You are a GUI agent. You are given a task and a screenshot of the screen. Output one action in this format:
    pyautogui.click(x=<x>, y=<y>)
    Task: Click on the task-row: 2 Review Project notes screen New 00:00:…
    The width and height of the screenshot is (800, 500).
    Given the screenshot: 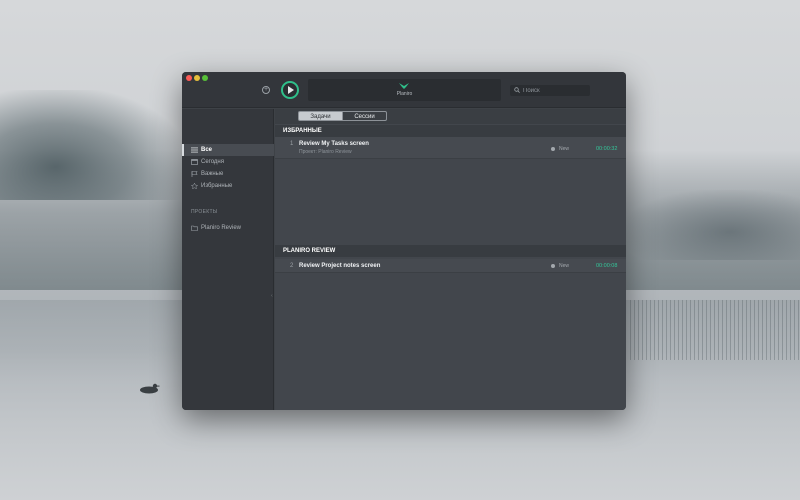 What is the action you would take?
    pyautogui.click(x=450, y=266)
    